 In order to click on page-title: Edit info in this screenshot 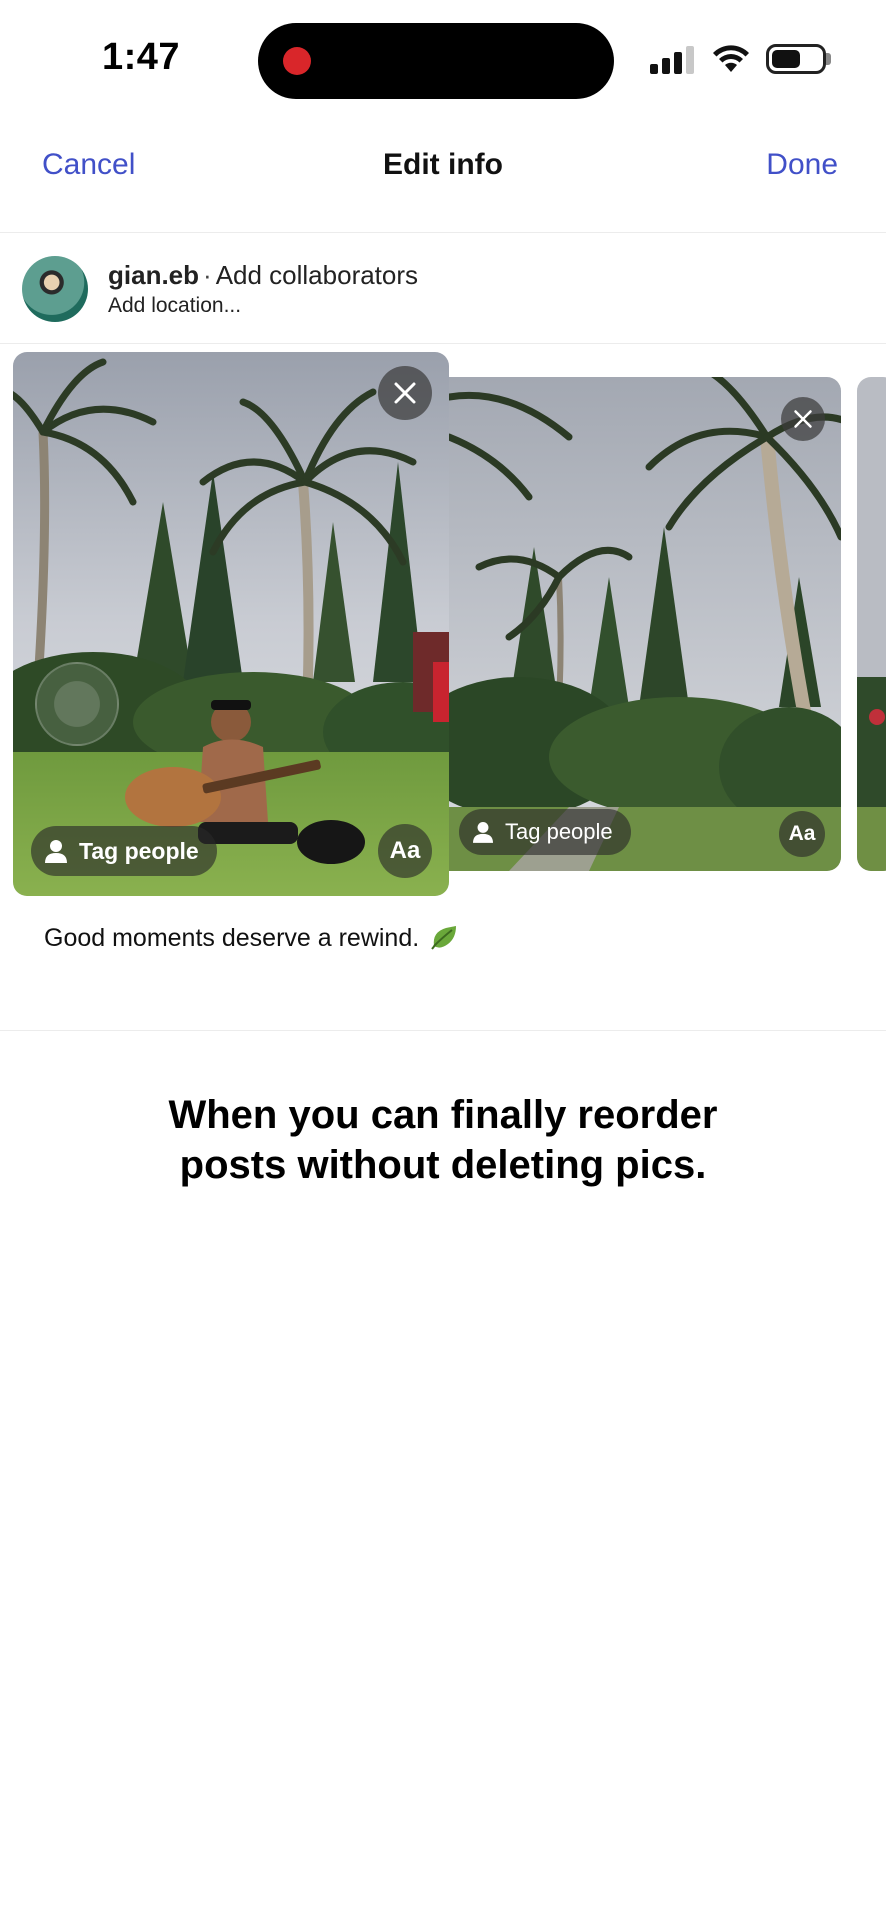, I will do `click(443, 164)`.